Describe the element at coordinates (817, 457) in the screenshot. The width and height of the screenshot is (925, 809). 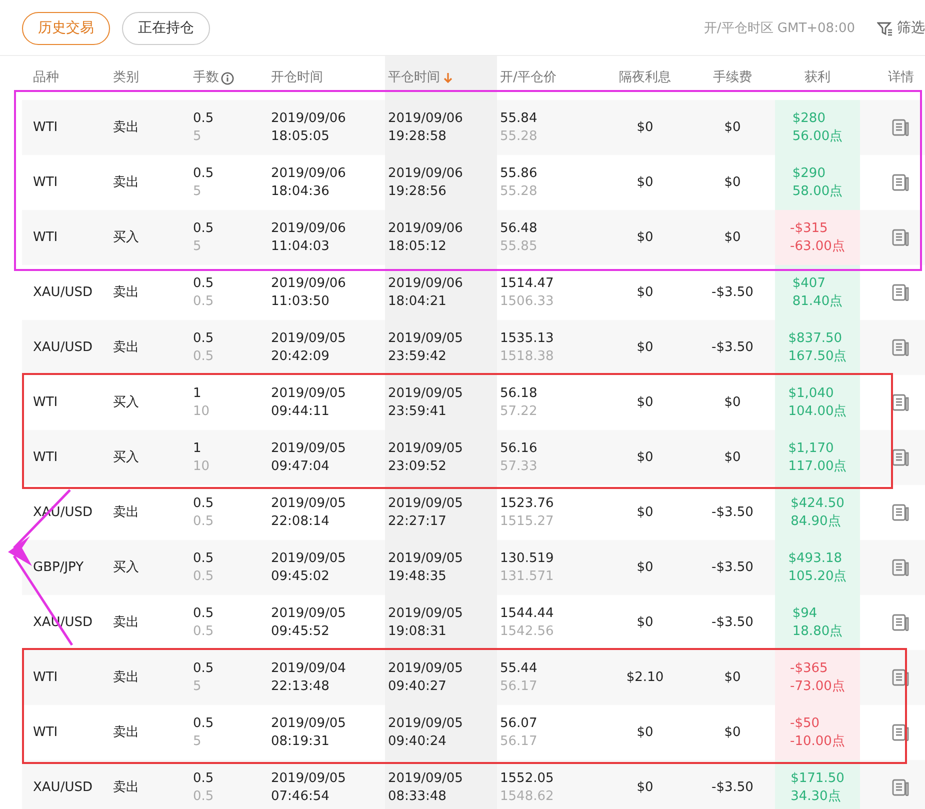
I see `profit-cell: $1,170 117.00点` at that location.